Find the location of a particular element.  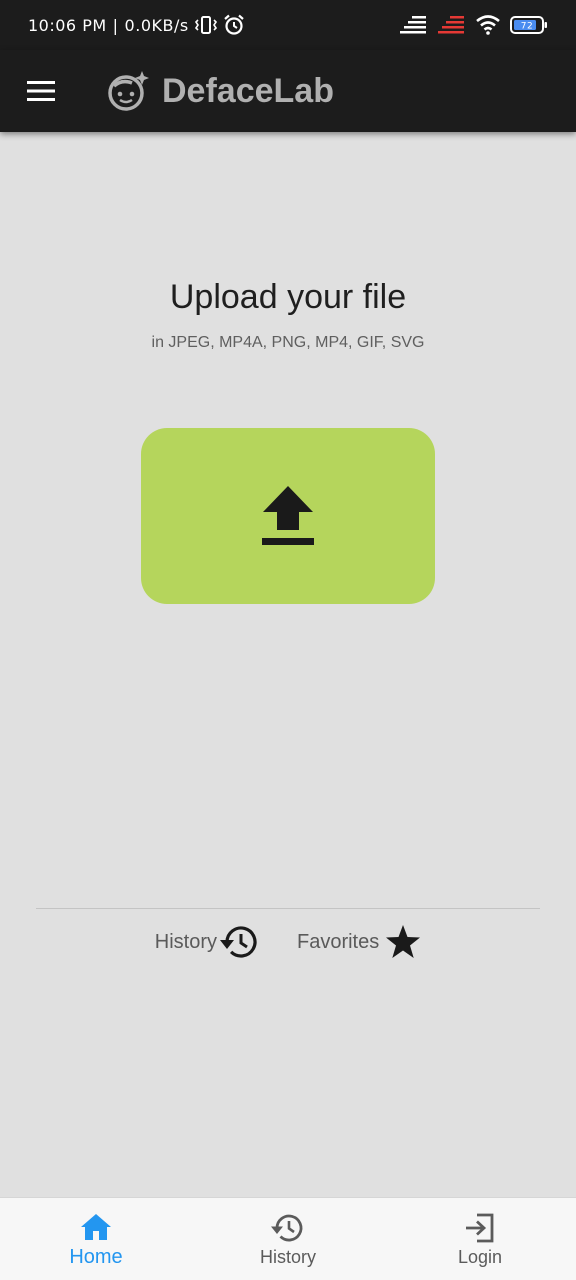

signal-icon is located at coordinates (414, 25).